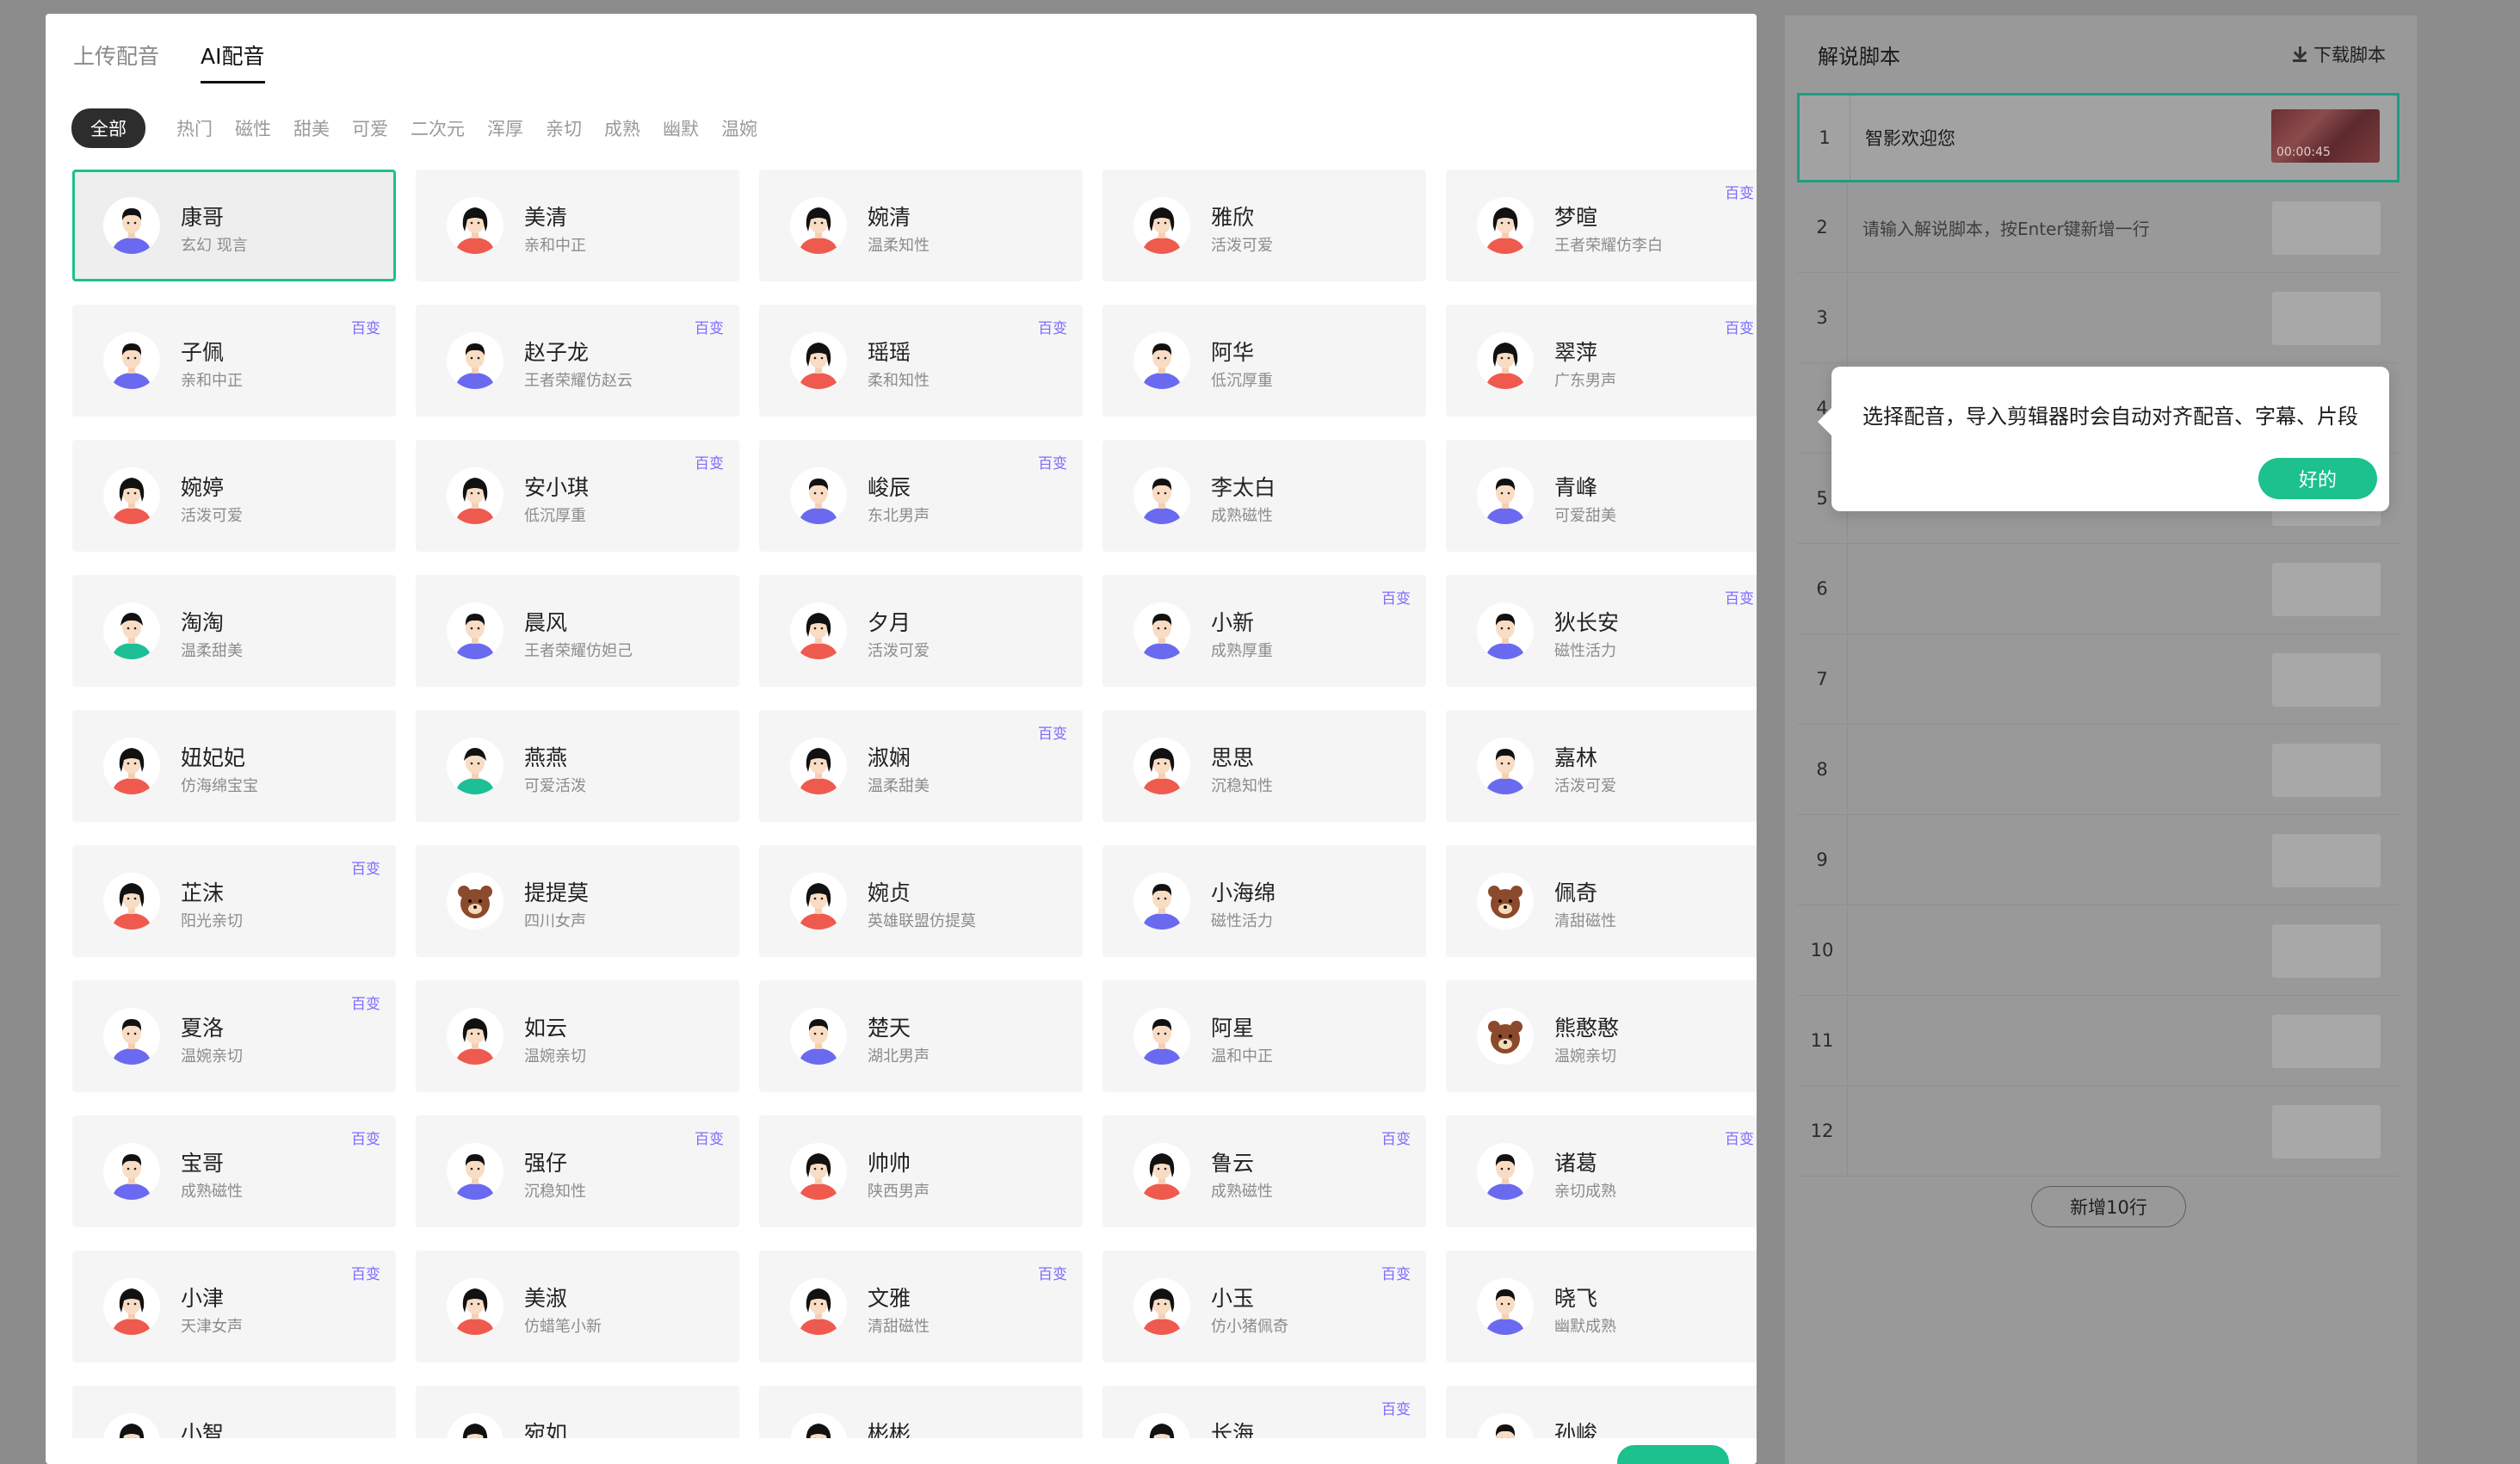 Image resolution: width=2520 pixels, height=1464 pixels. What do you see at coordinates (1264, 1171) in the screenshot?
I see `voice-card: 鲁云 成熟磁性 百变` at bounding box center [1264, 1171].